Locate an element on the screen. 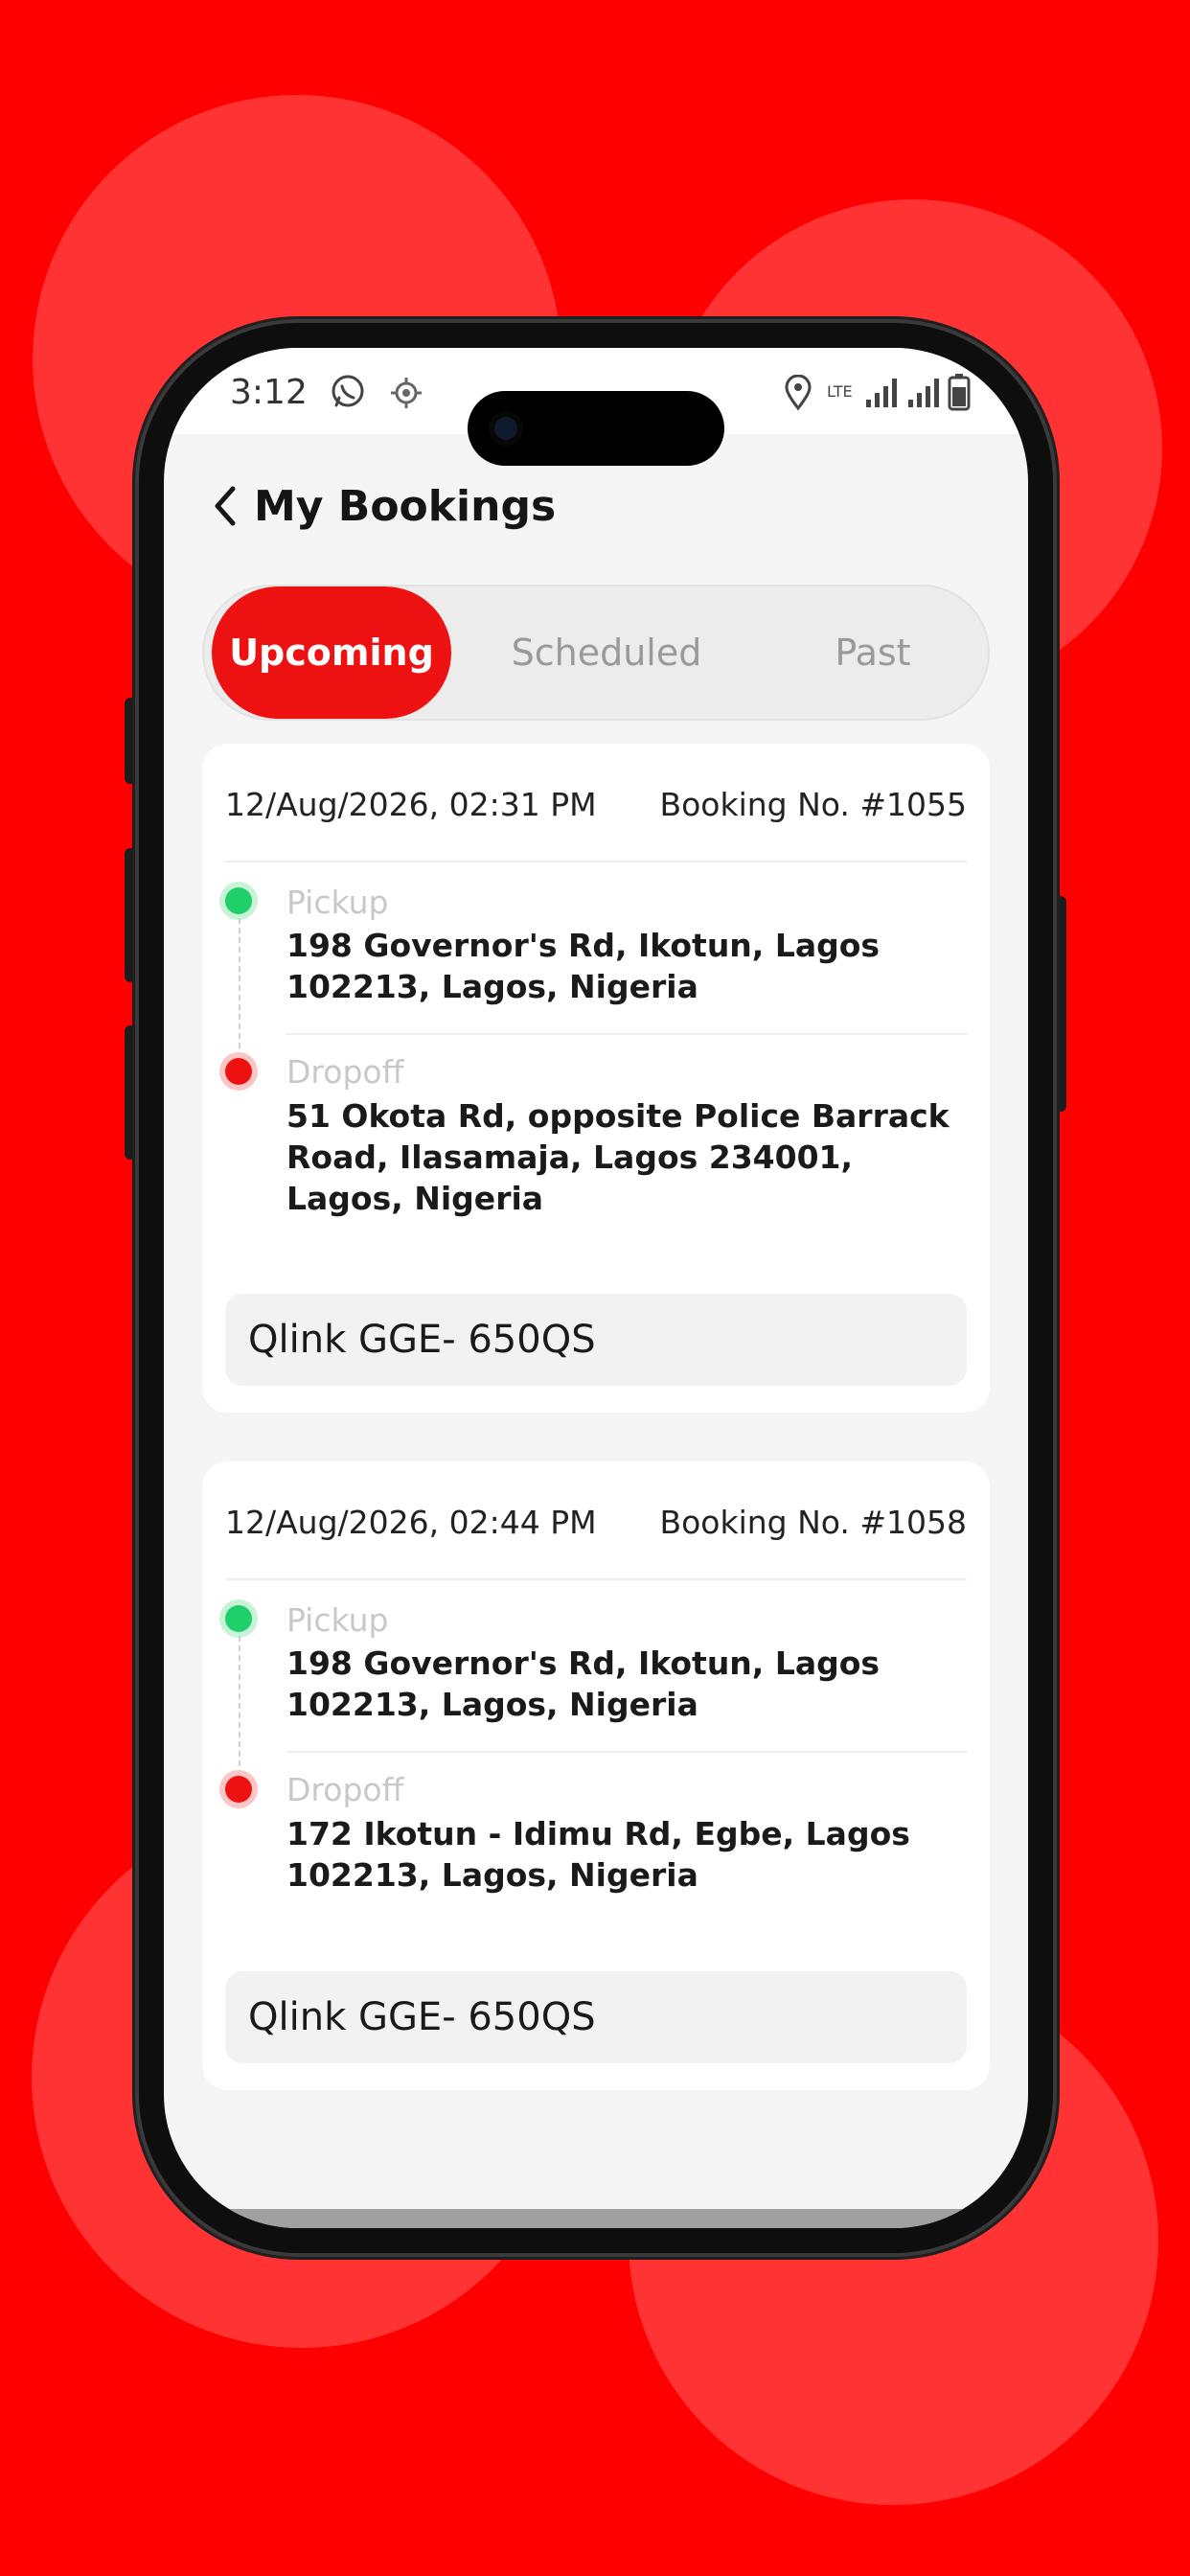 The image size is (1190, 2576). back-button is located at coordinates (225, 506).